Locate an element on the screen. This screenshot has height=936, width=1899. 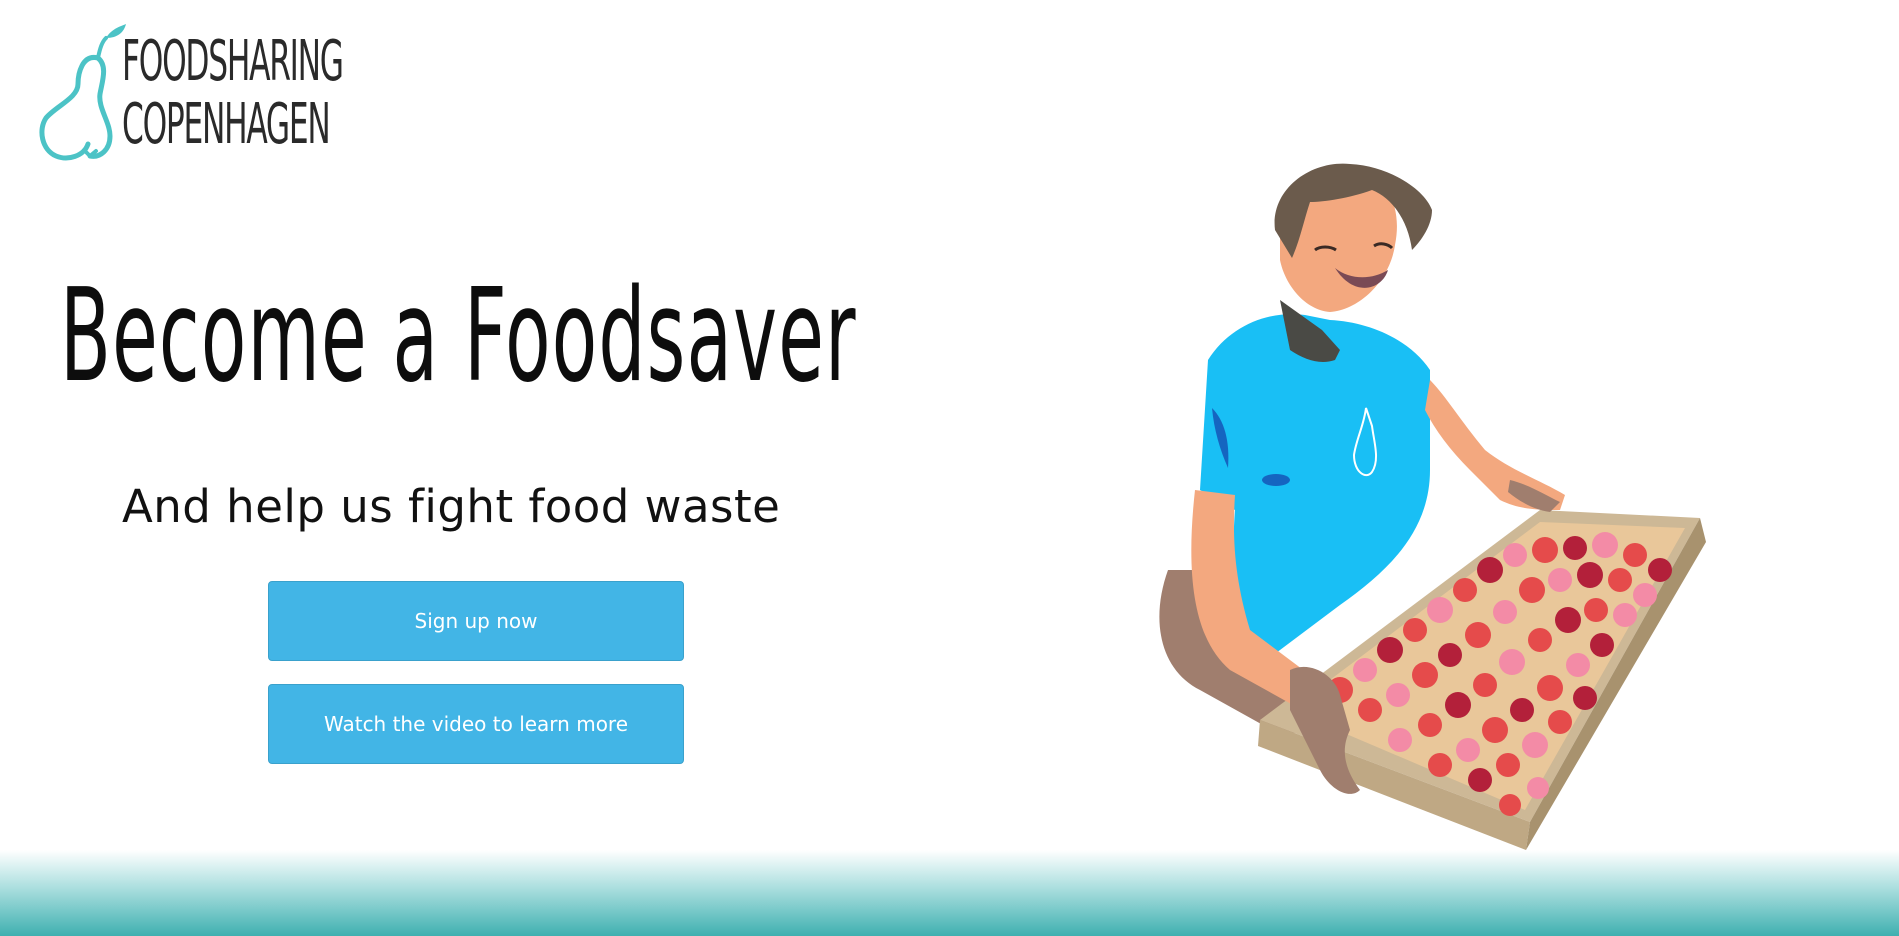
sign-up-button: Sign up now is located at coordinates (476, 621).